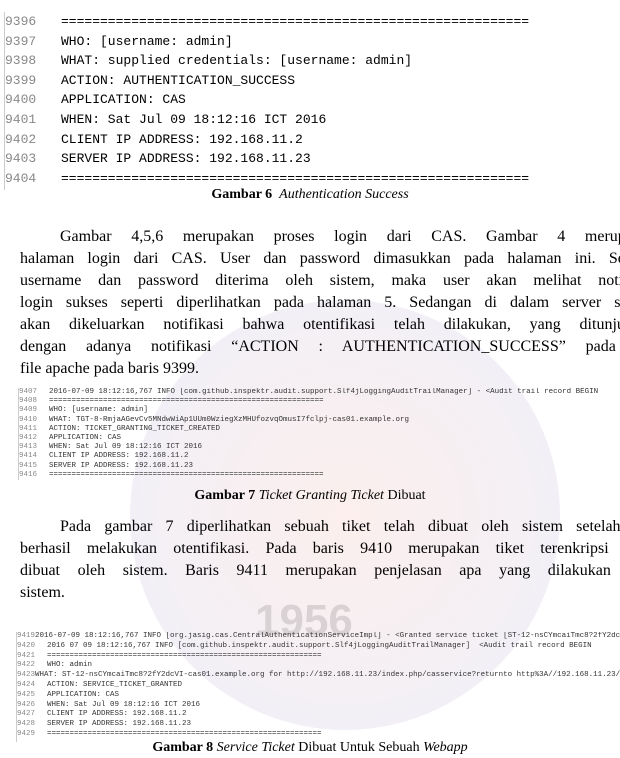 The width and height of the screenshot is (620, 758). What do you see at coordinates (178, 80) in the screenshot?
I see `log-text: ACTION: AUTHENTICATION_SUCCESS` at bounding box center [178, 80].